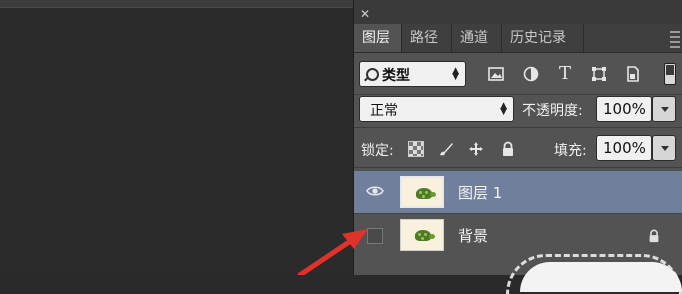  I want to click on type-filter-icon: T, so click(565, 74).